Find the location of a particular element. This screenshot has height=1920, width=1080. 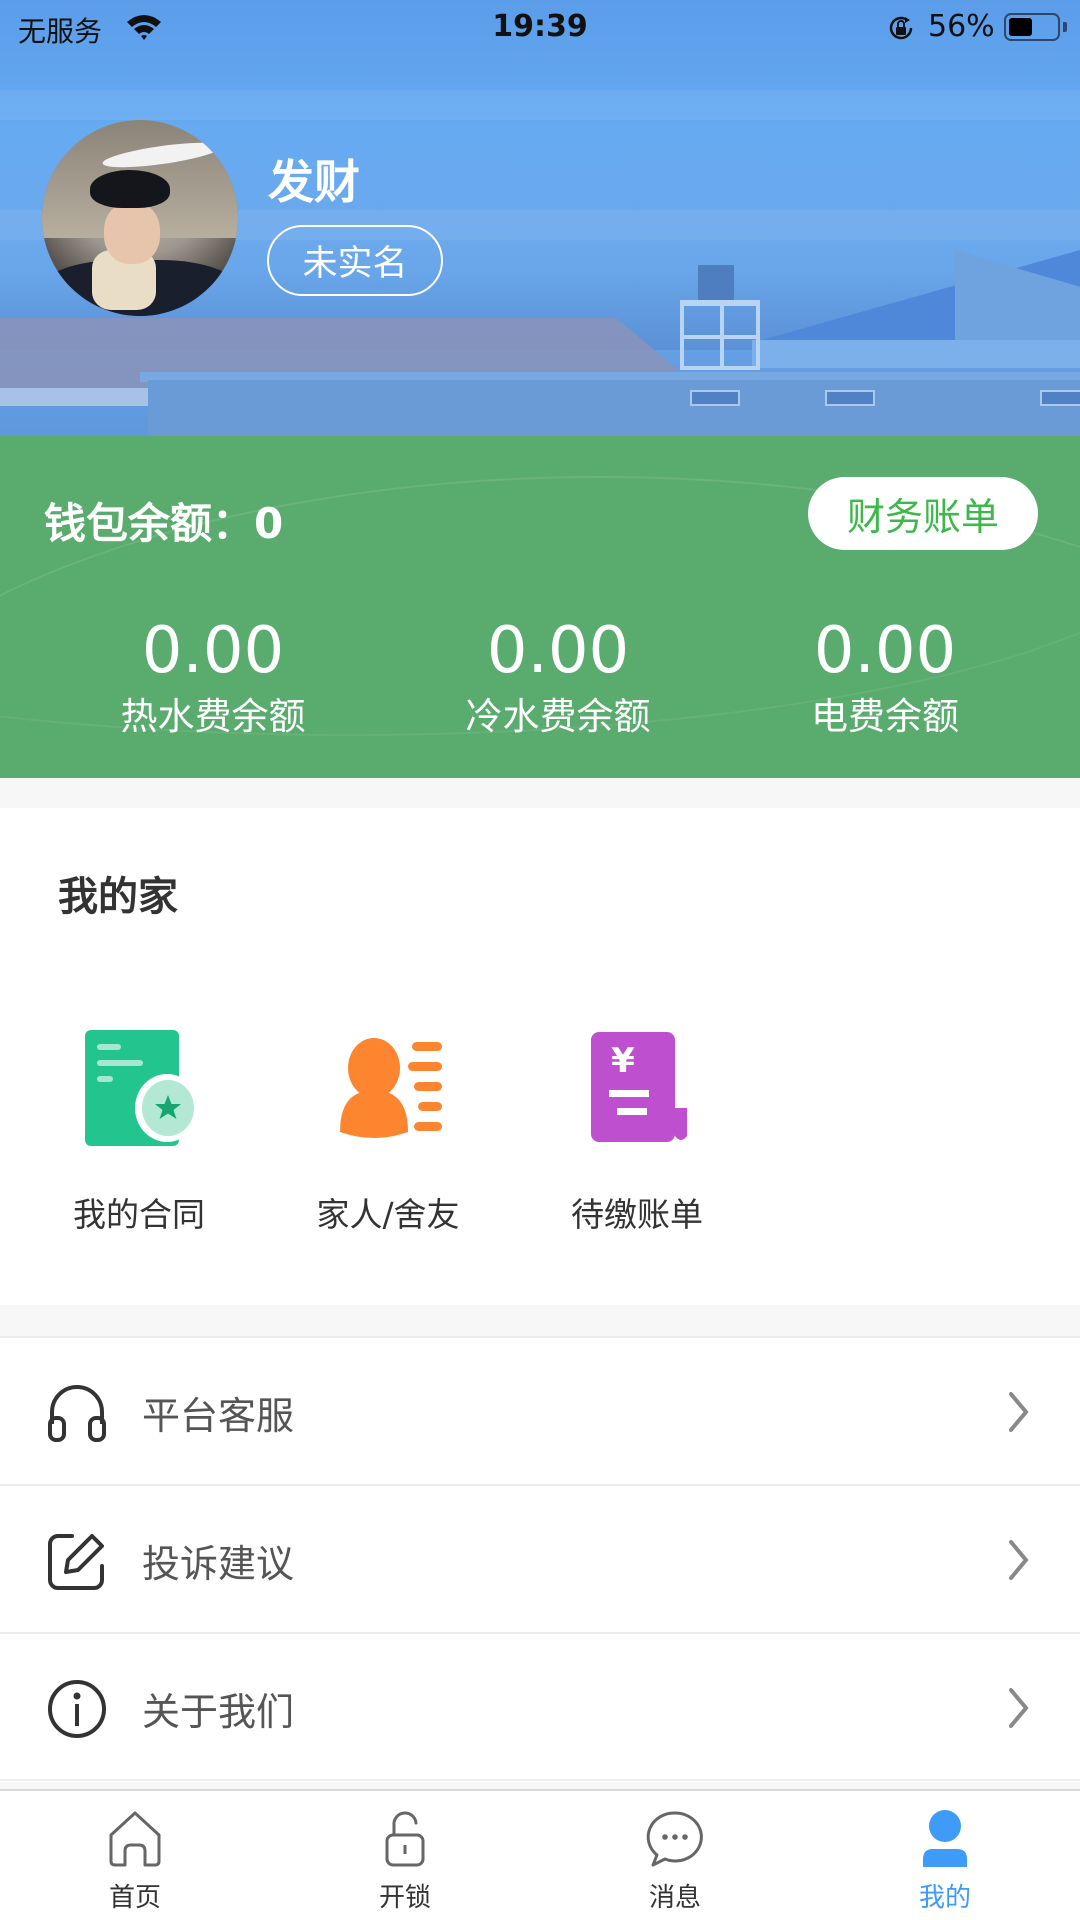

edit-icon is located at coordinates (76, 1562).